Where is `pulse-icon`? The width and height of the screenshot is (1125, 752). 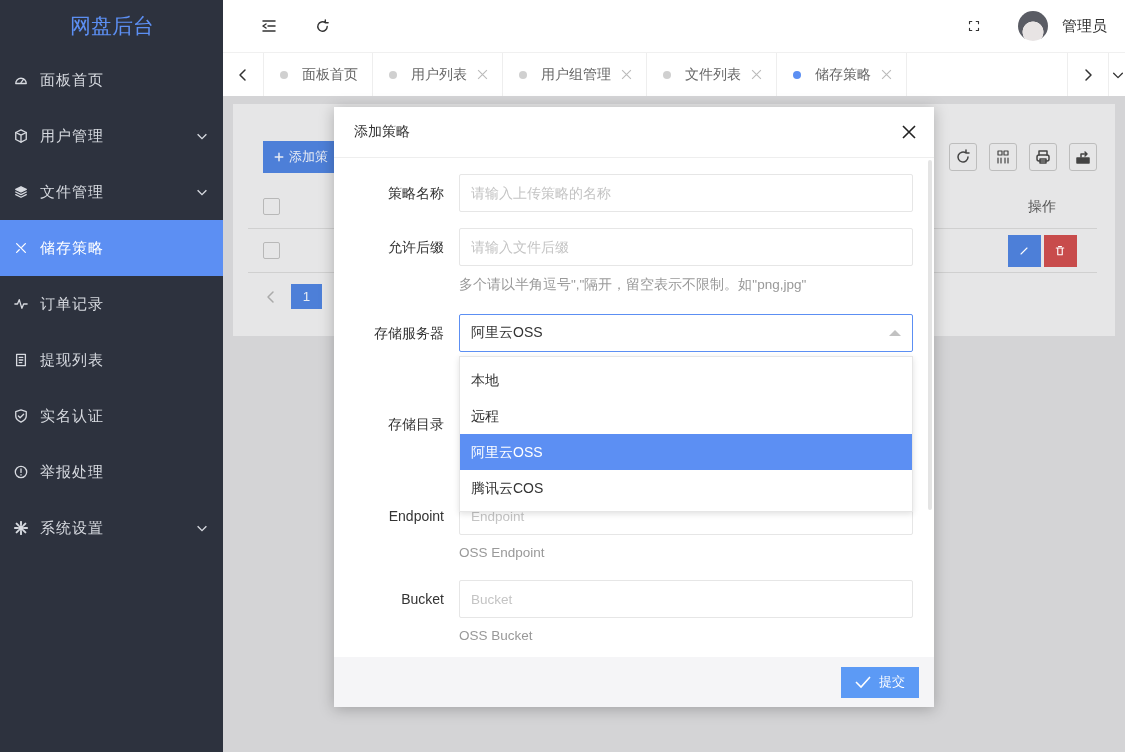
pulse-icon is located at coordinates (21, 304).